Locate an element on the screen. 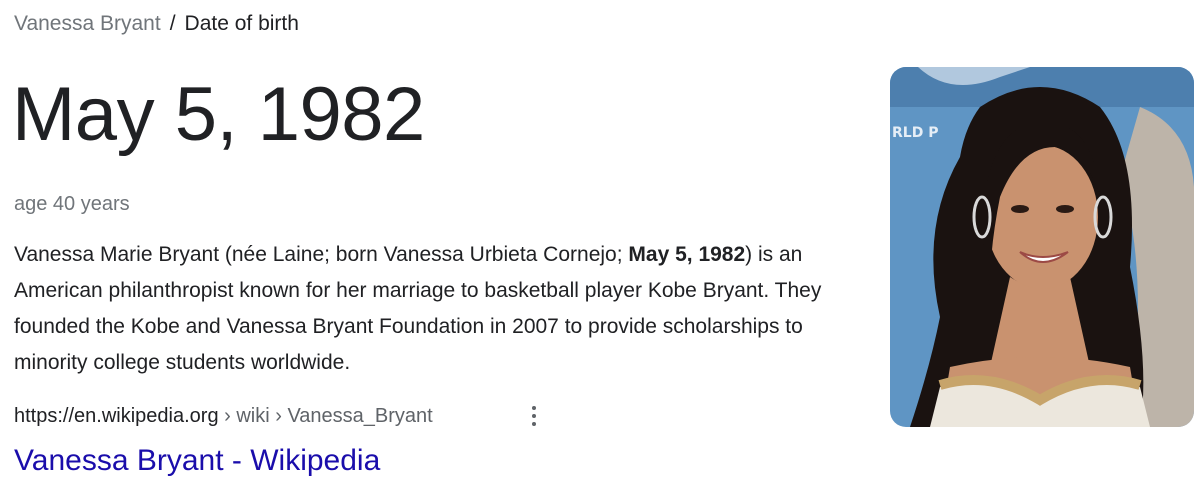 The width and height of the screenshot is (1200, 489). backdrop-text: RLD P is located at coordinates (915, 133).